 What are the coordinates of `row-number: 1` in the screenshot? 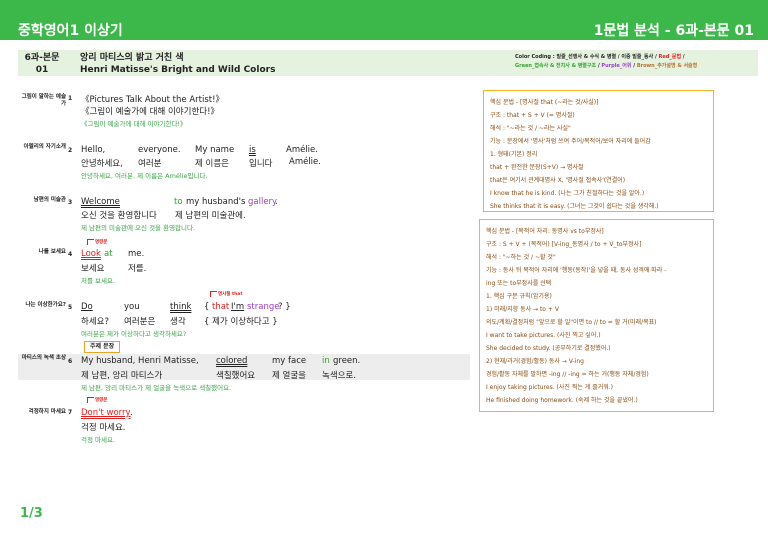 It's located at (70, 98).